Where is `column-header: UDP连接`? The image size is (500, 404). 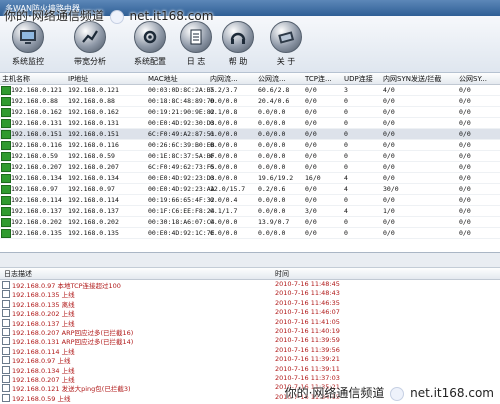 column-header: UDP连接 is located at coordinates (358, 79).